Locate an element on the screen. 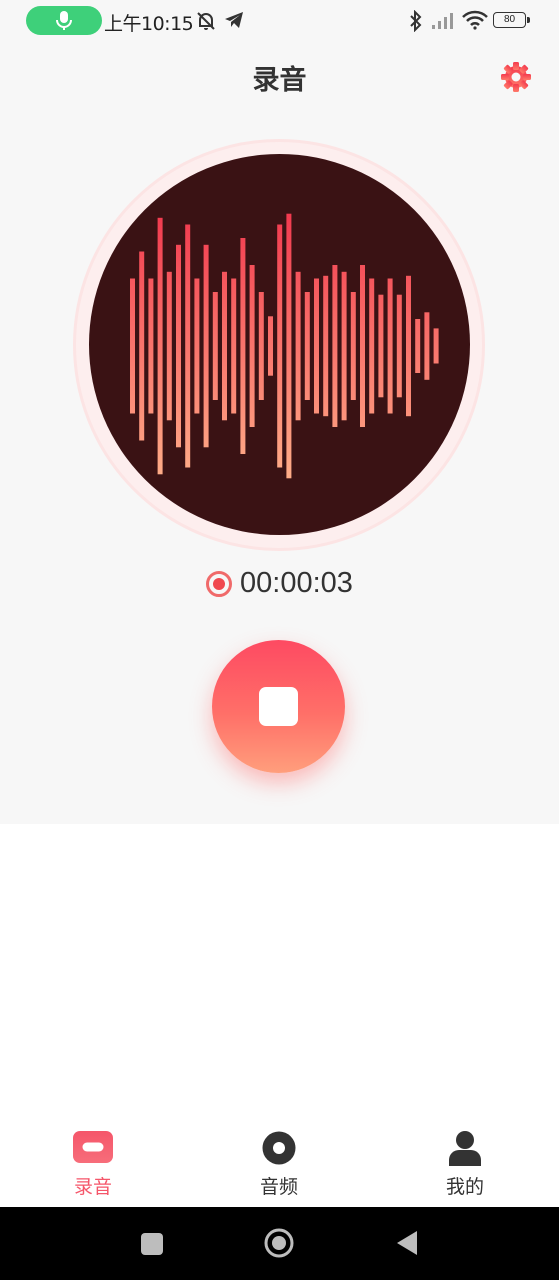 The width and height of the screenshot is (559, 1280). nav-label-record: 录音 is located at coordinates (92, 1187).